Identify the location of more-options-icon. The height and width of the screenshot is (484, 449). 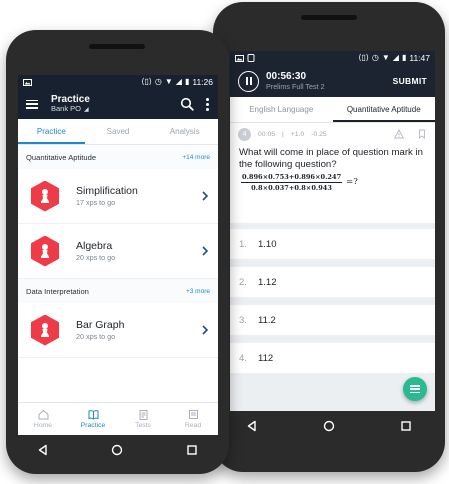
(208, 104).